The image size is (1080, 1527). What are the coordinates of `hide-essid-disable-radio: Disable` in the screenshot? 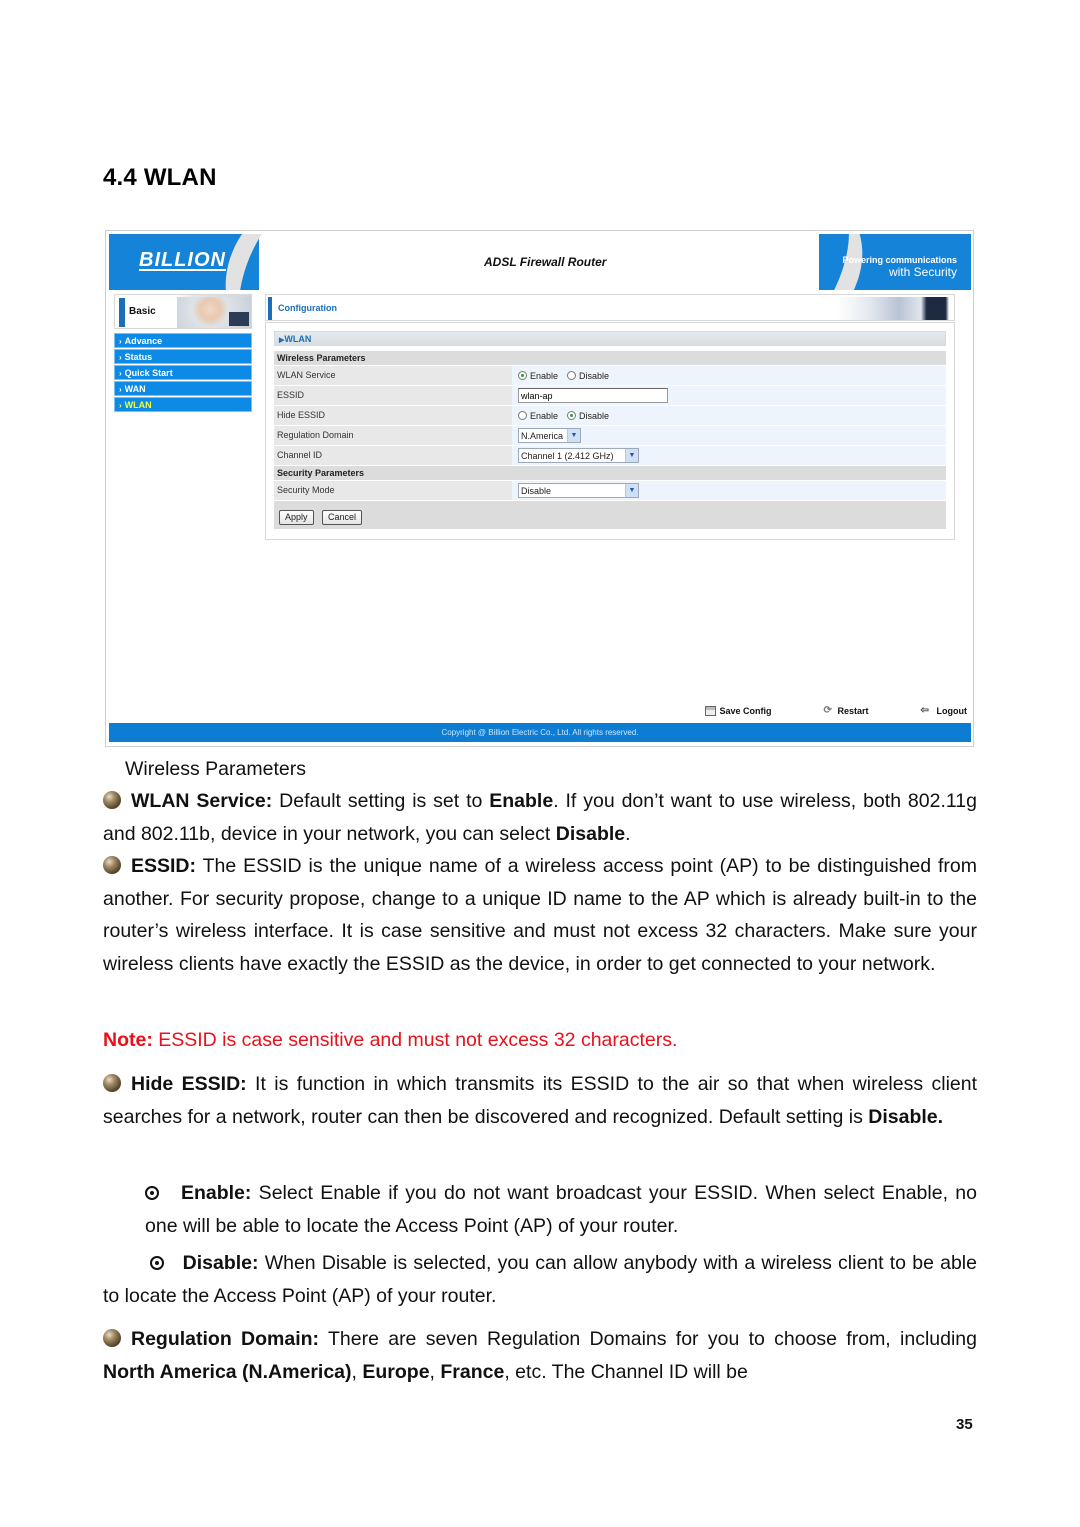 It's located at (588, 416).